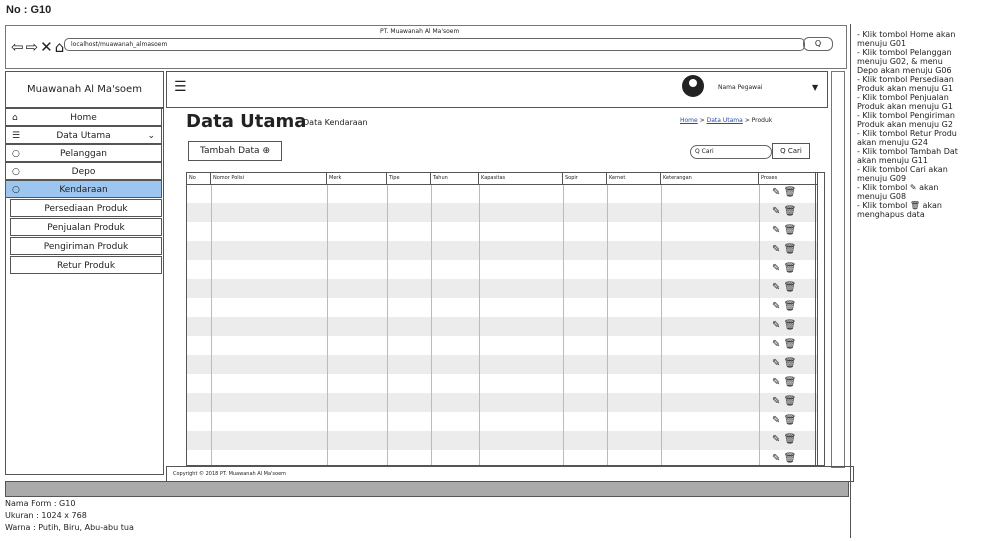 Image resolution: width=982 pixels, height=541 pixels. Describe the element at coordinates (689, 120) in the screenshot. I see `breadcrumb-home: Home` at that location.